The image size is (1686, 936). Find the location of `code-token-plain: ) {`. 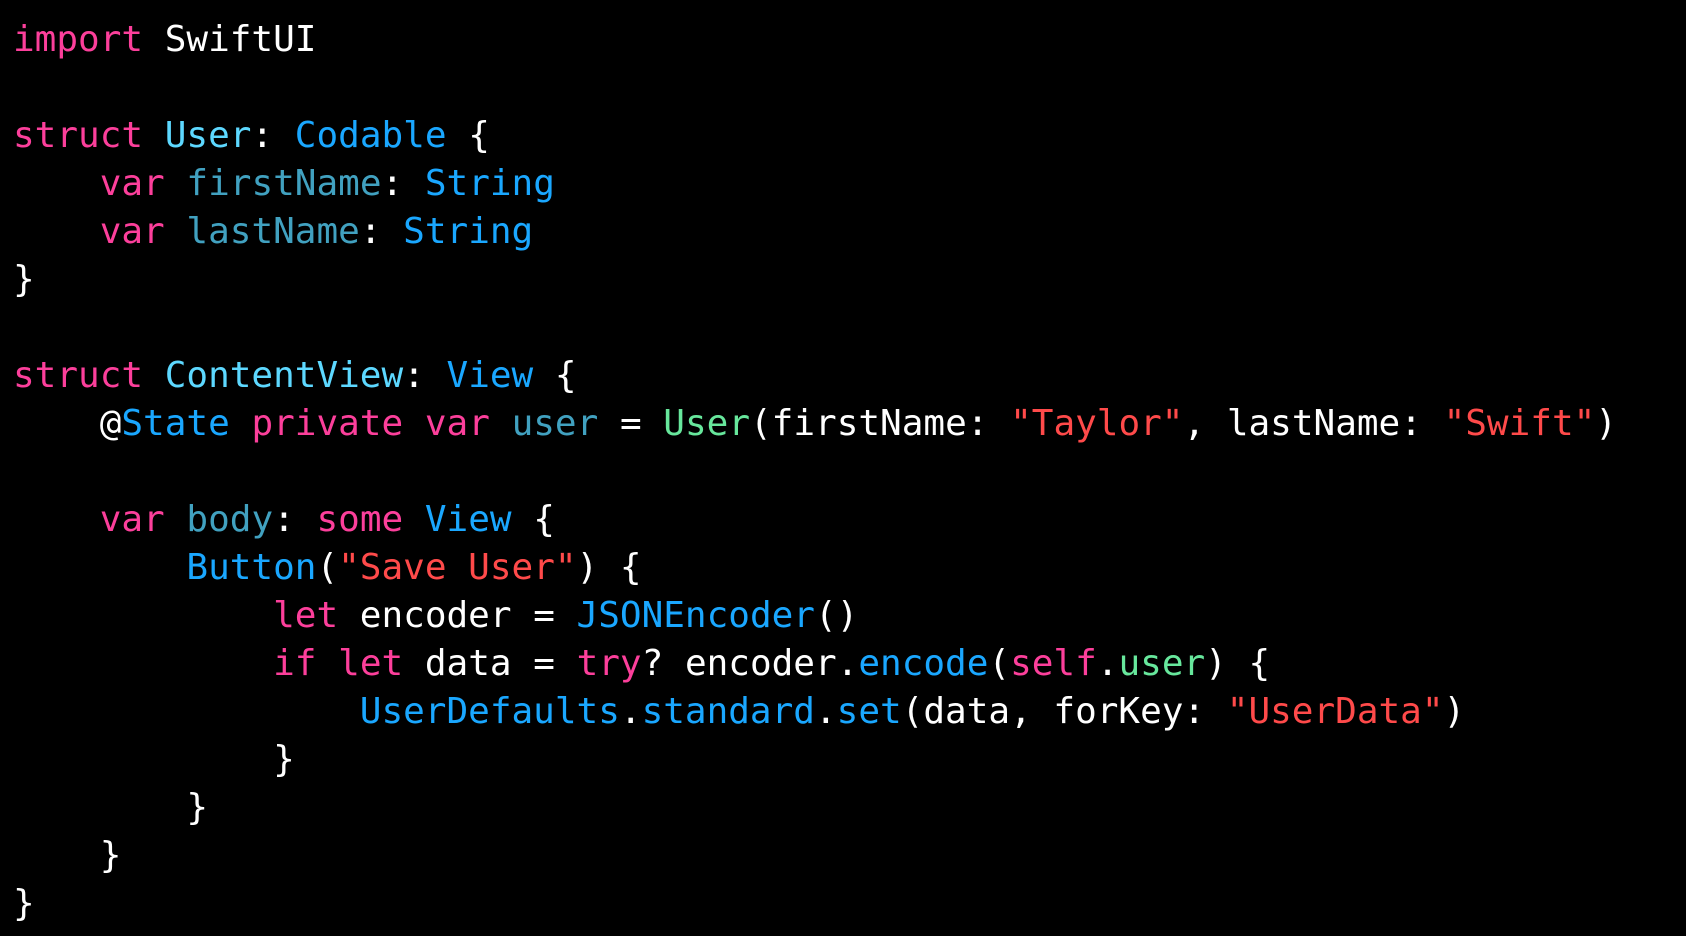

code-token-plain: ) { is located at coordinates (609, 567).